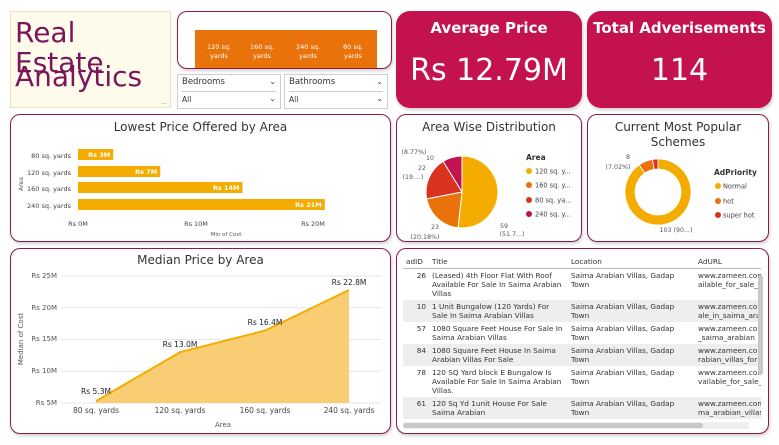  Describe the element at coordinates (46, 403) in the screenshot. I see `median-ytick: Rs 5M` at that location.